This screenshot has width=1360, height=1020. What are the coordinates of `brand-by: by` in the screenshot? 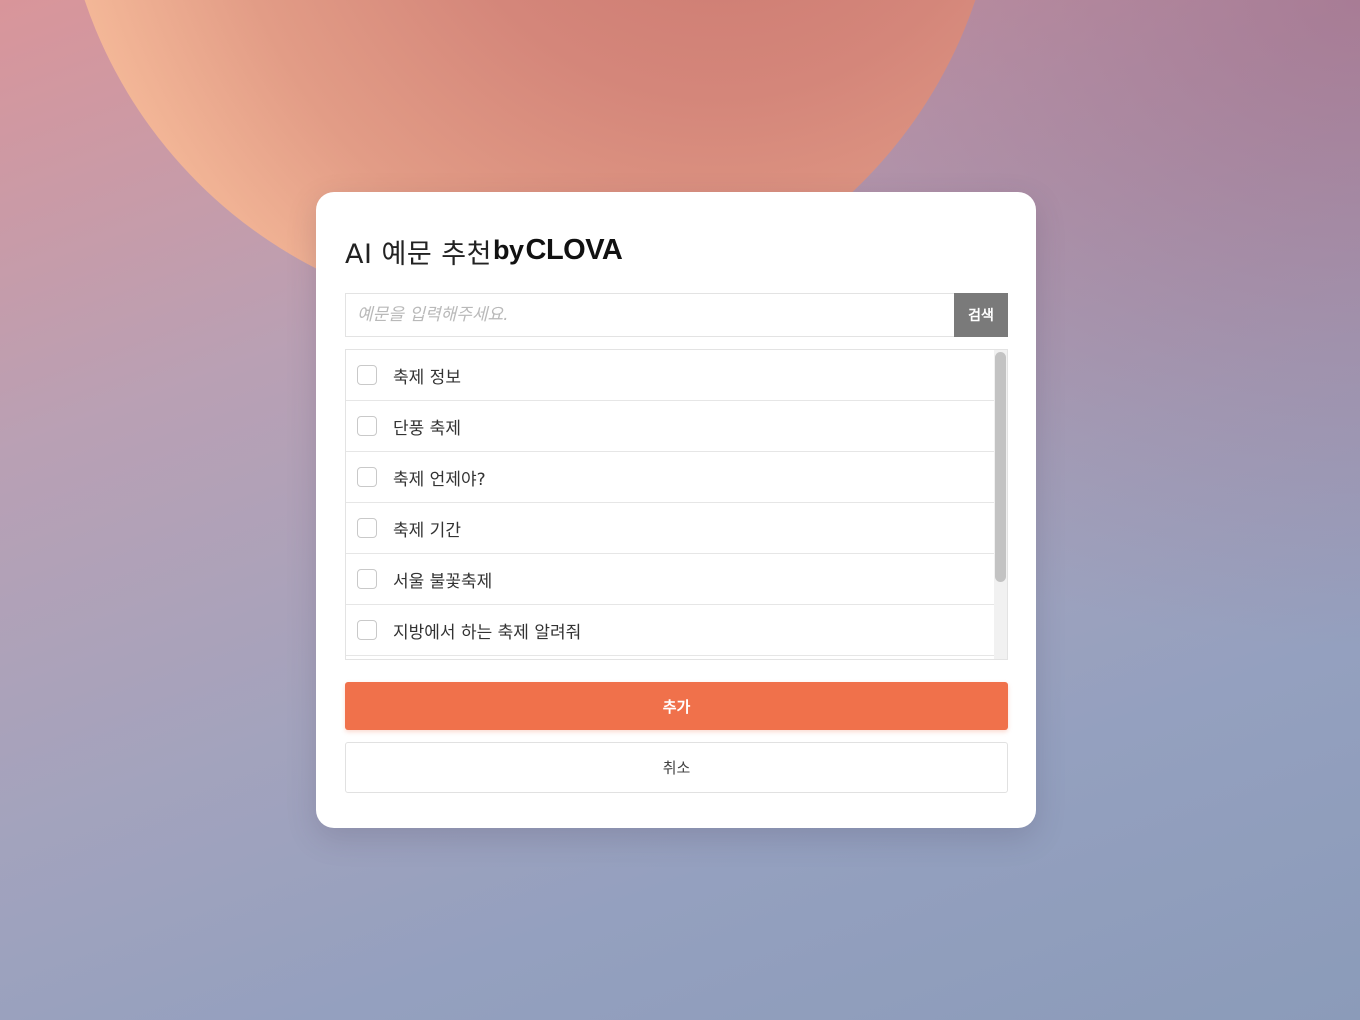 It's located at (508, 250).